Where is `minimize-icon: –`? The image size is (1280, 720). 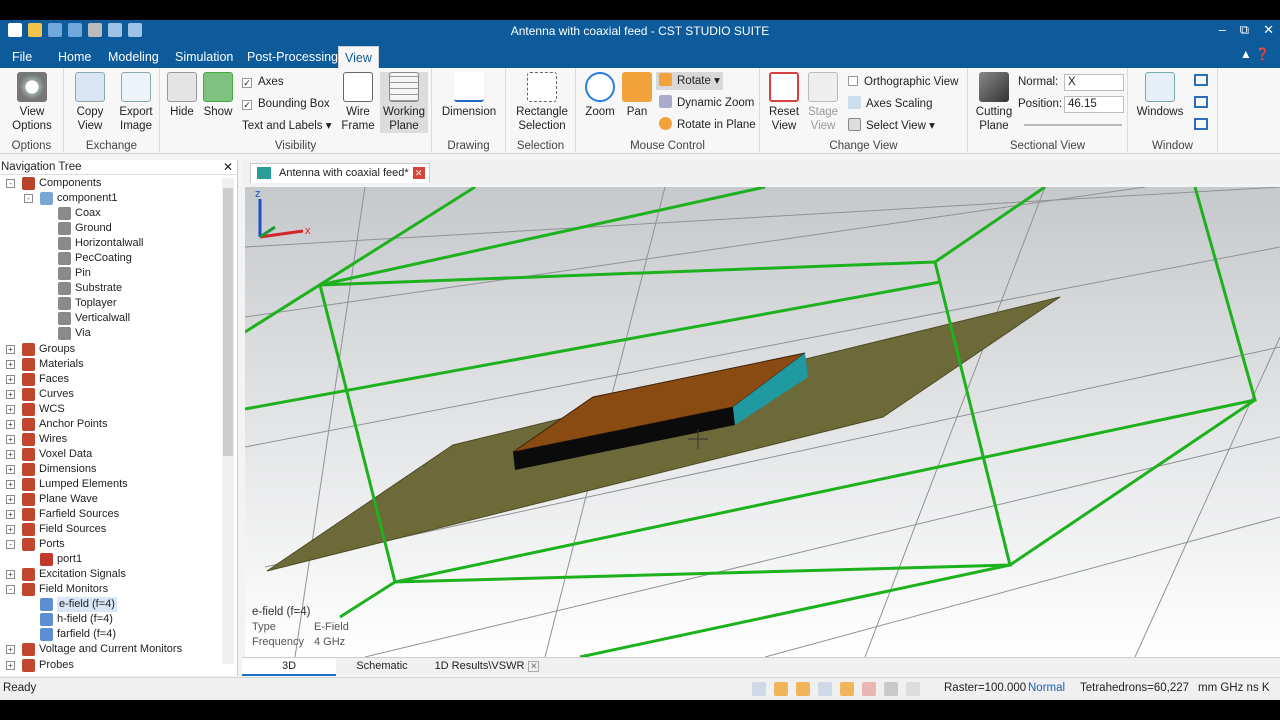
minimize-icon: – is located at coordinates (1222, 30).